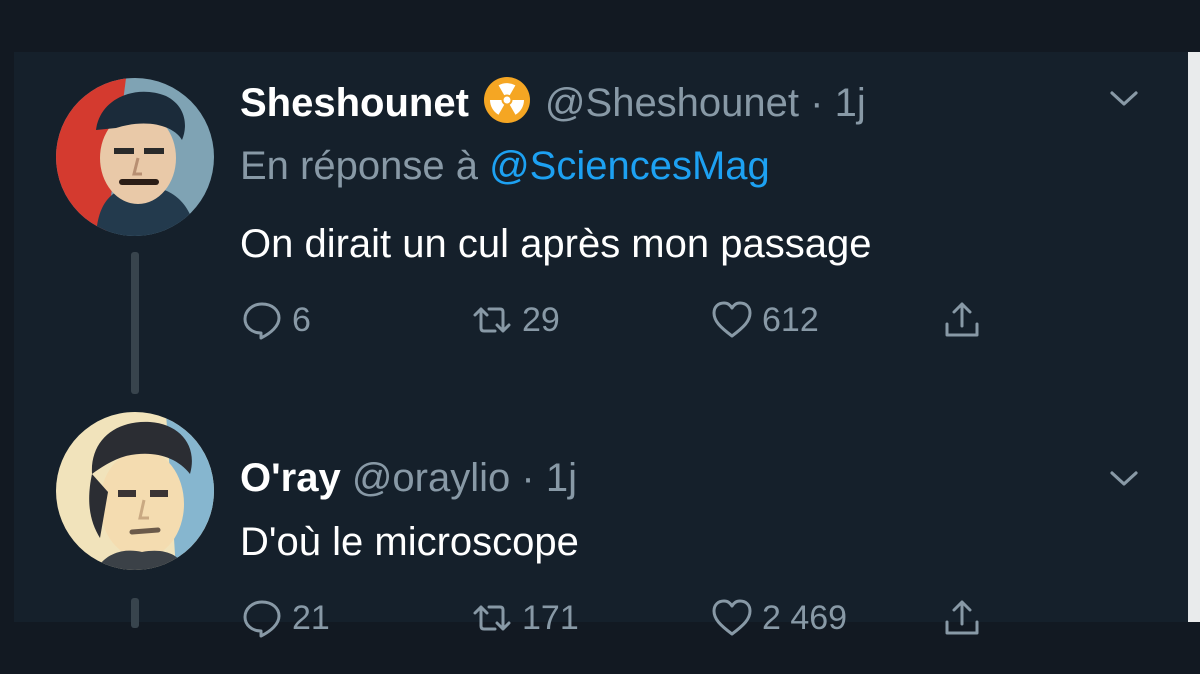 This screenshot has height=674, width=1200. I want to click on like-count: 2 469, so click(805, 617).